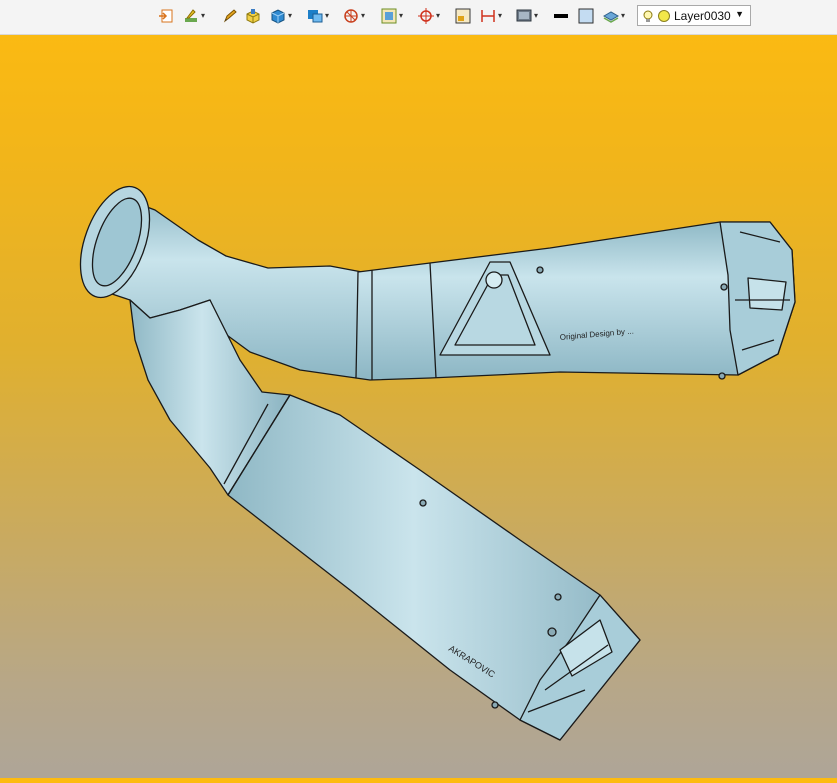 The height and width of the screenshot is (783, 837). Describe the element at coordinates (389, 16) in the screenshot. I see `zoom-fit-icon` at that location.